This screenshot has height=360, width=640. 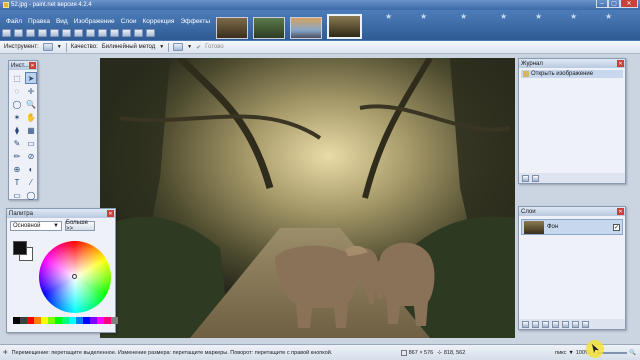 What do you see at coordinates (616, 227) in the screenshot?
I see `layer-visibility-checkbox: ✓` at bounding box center [616, 227].